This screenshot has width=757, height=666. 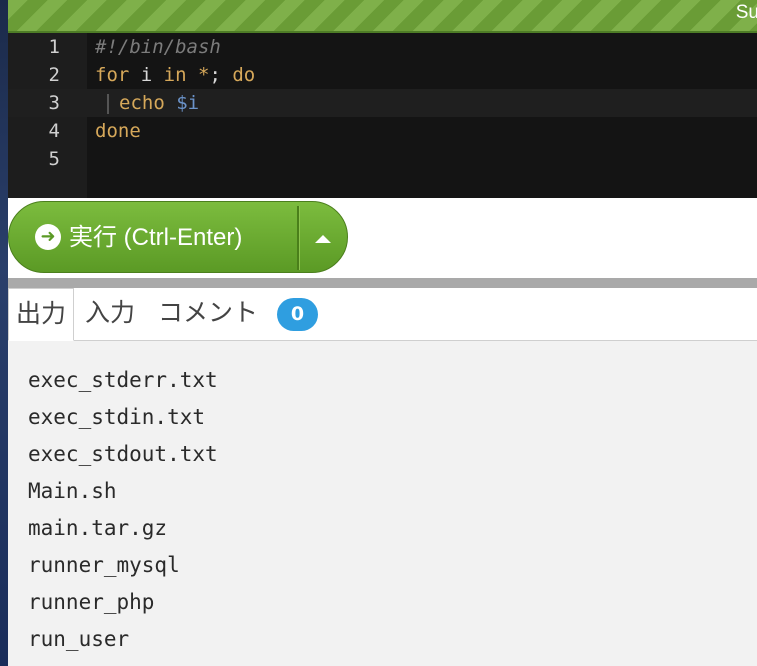 I want to click on status-bar: Su, so click(x=382, y=16).